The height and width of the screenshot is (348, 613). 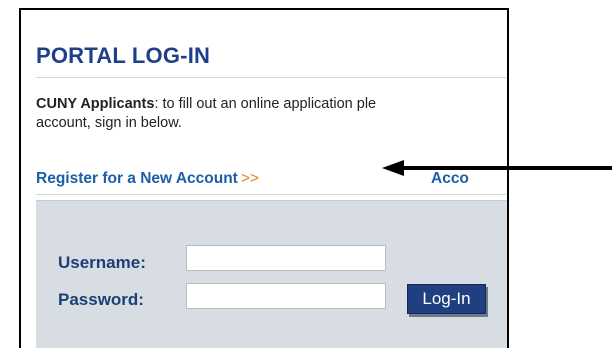 What do you see at coordinates (95, 104) in the screenshot?
I see `intro-bold-label: CUNY Applicants` at bounding box center [95, 104].